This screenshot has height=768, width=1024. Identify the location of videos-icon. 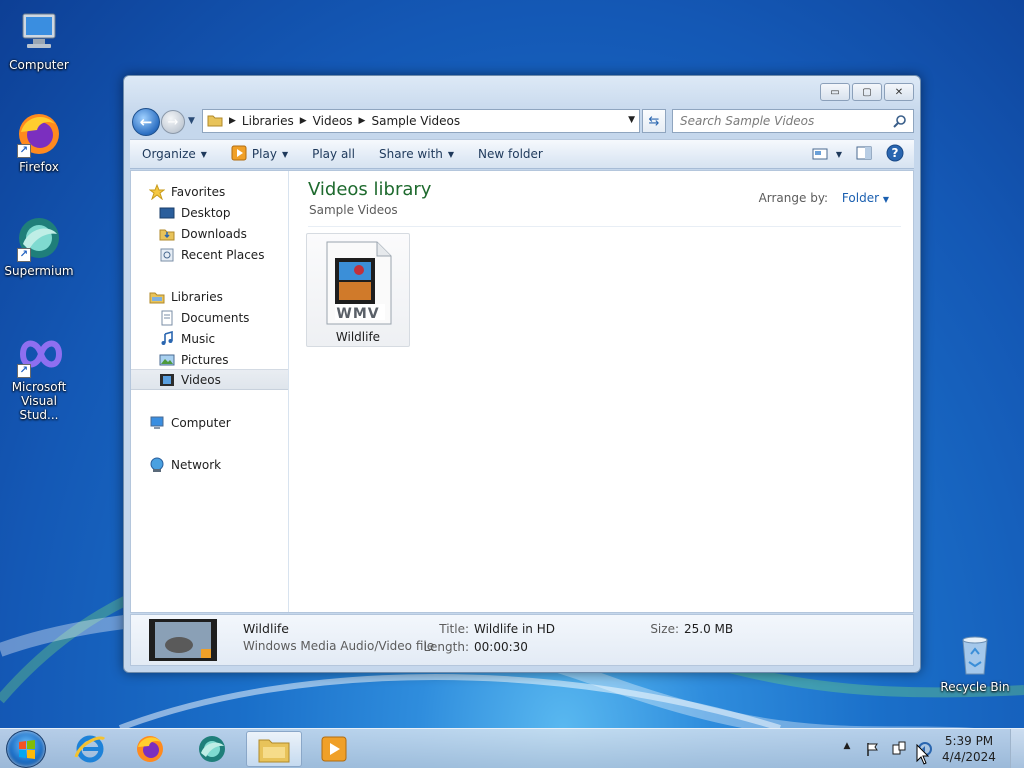
(167, 380).